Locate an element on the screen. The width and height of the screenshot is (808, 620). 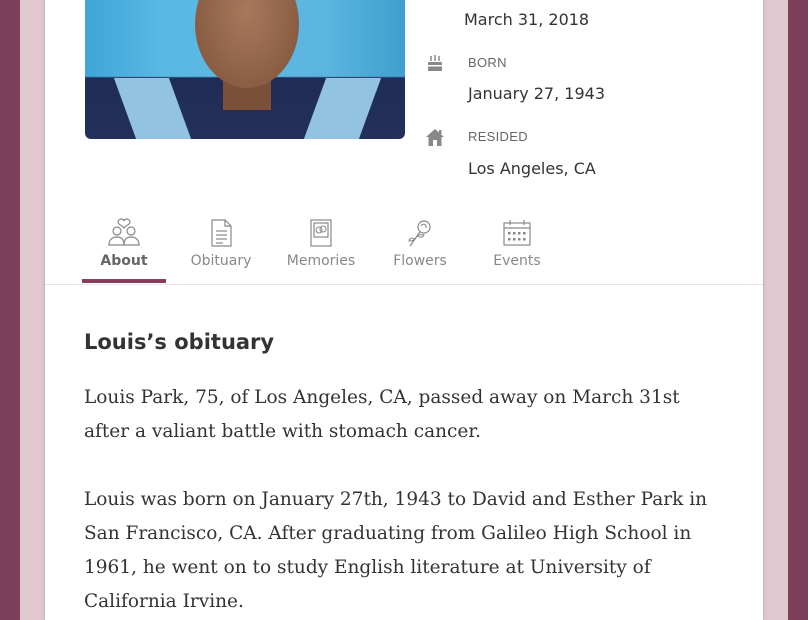
tab-obituary: Obituary is located at coordinates (221, 249).